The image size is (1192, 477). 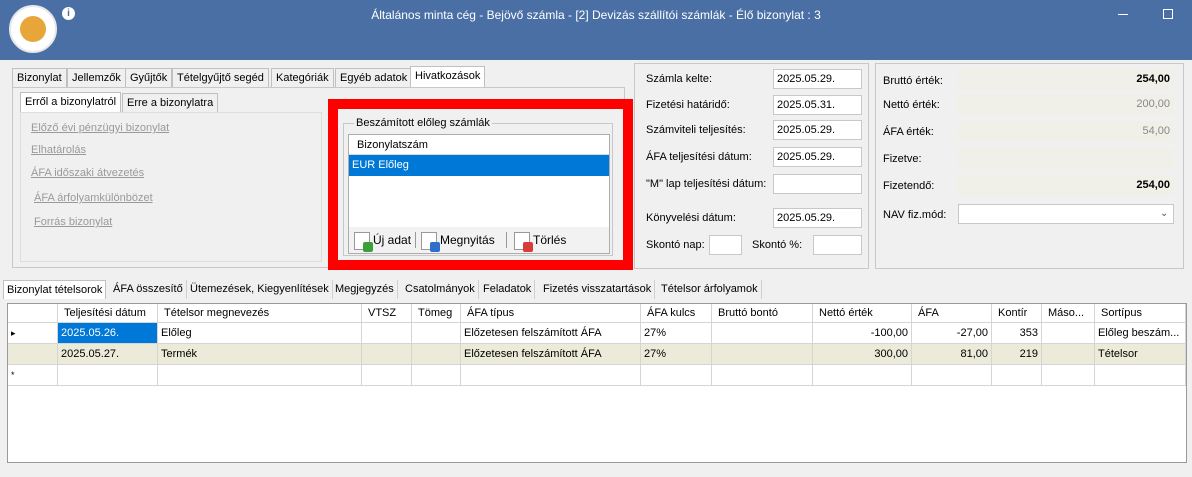 What do you see at coordinates (777, 245) in the screenshot?
I see `label-skonto-pct: Skontó %:` at bounding box center [777, 245].